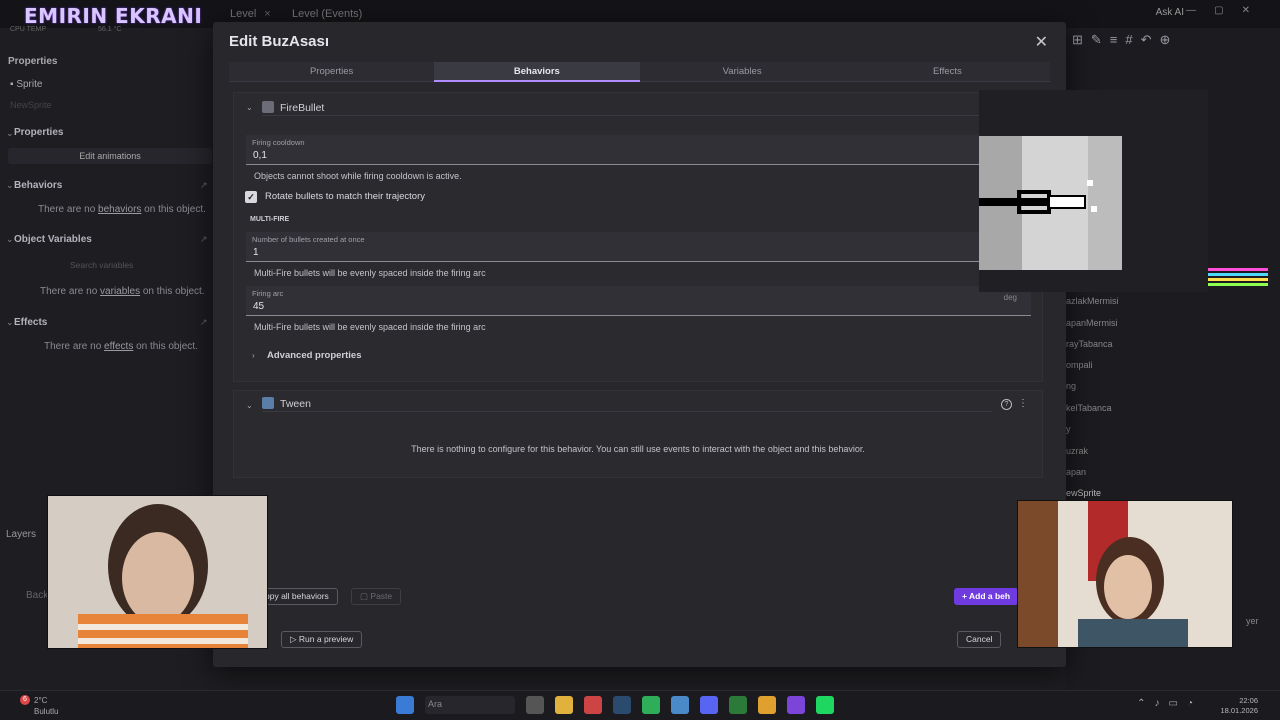 The image size is (1280, 720). Describe the element at coordinates (110, 156) in the screenshot. I see `edit-animations-button: Edit animations` at that location.